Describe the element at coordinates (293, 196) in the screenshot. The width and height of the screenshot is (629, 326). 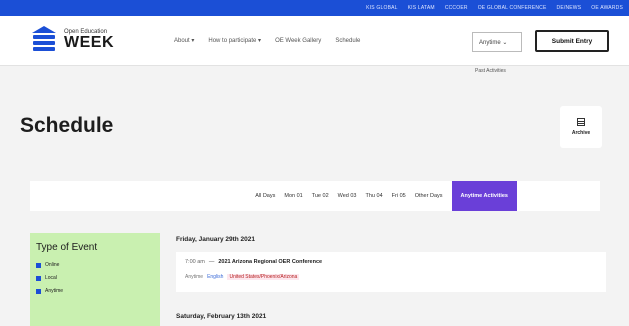
I see `tab-mon: Mon 01` at that location.